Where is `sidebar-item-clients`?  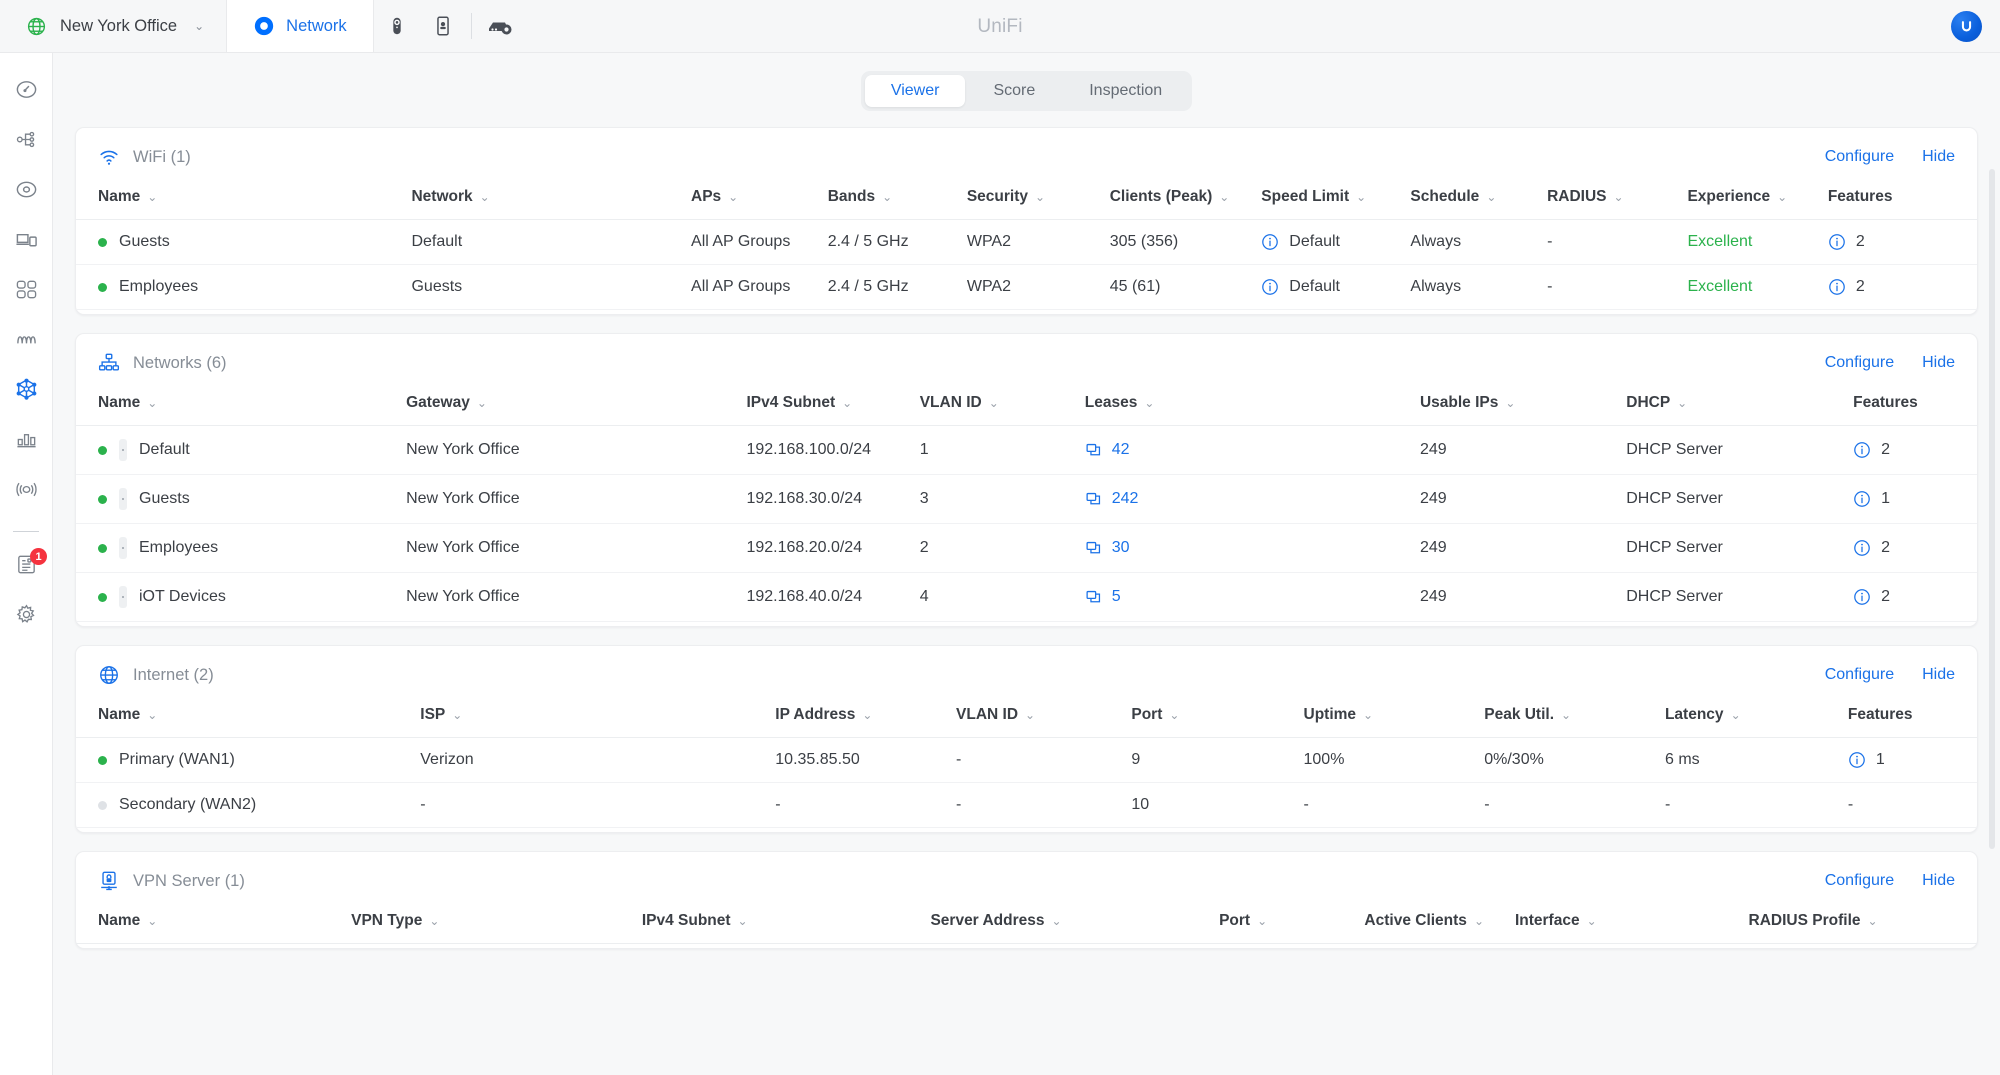 sidebar-item-clients is located at coordinates (26, 292).